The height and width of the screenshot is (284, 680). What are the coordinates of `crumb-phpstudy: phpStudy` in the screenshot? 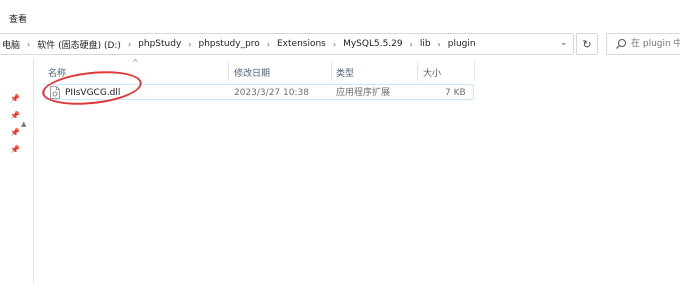 It's located at (159, 44).